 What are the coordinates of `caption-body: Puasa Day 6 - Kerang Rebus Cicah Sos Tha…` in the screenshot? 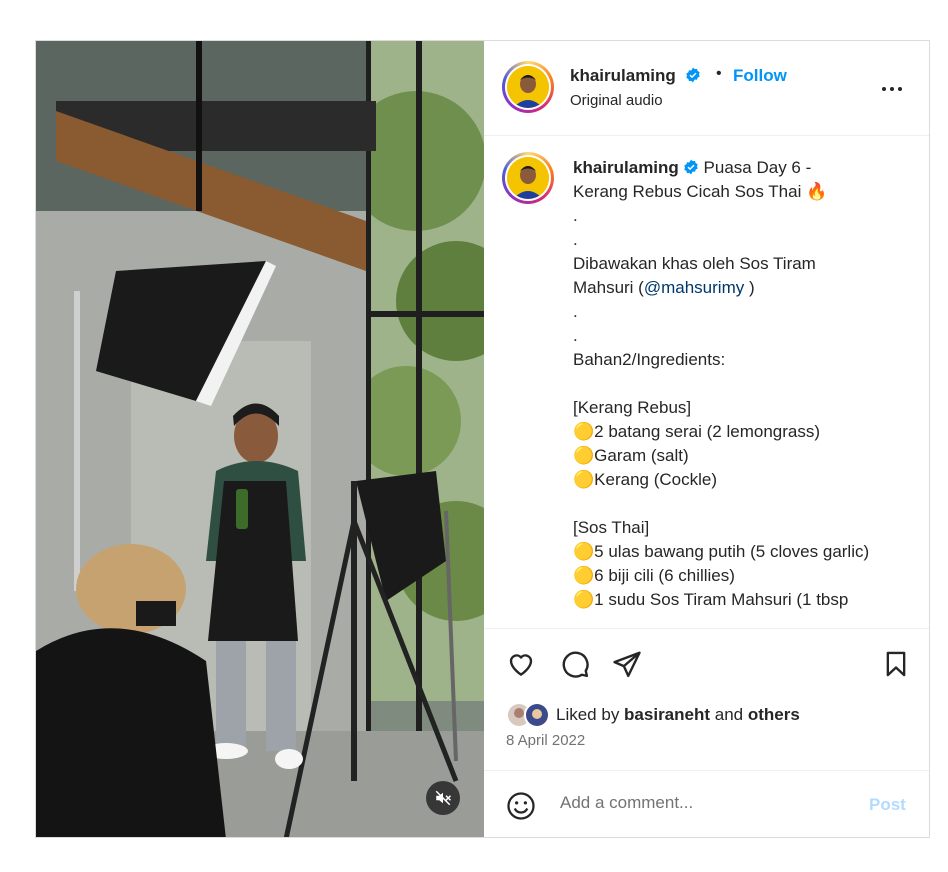 It's located at (700, 227).